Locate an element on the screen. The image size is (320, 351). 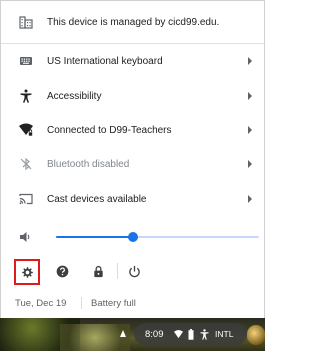
network-row: Connected to D99-Teachers is located at coordinates (133, 130).